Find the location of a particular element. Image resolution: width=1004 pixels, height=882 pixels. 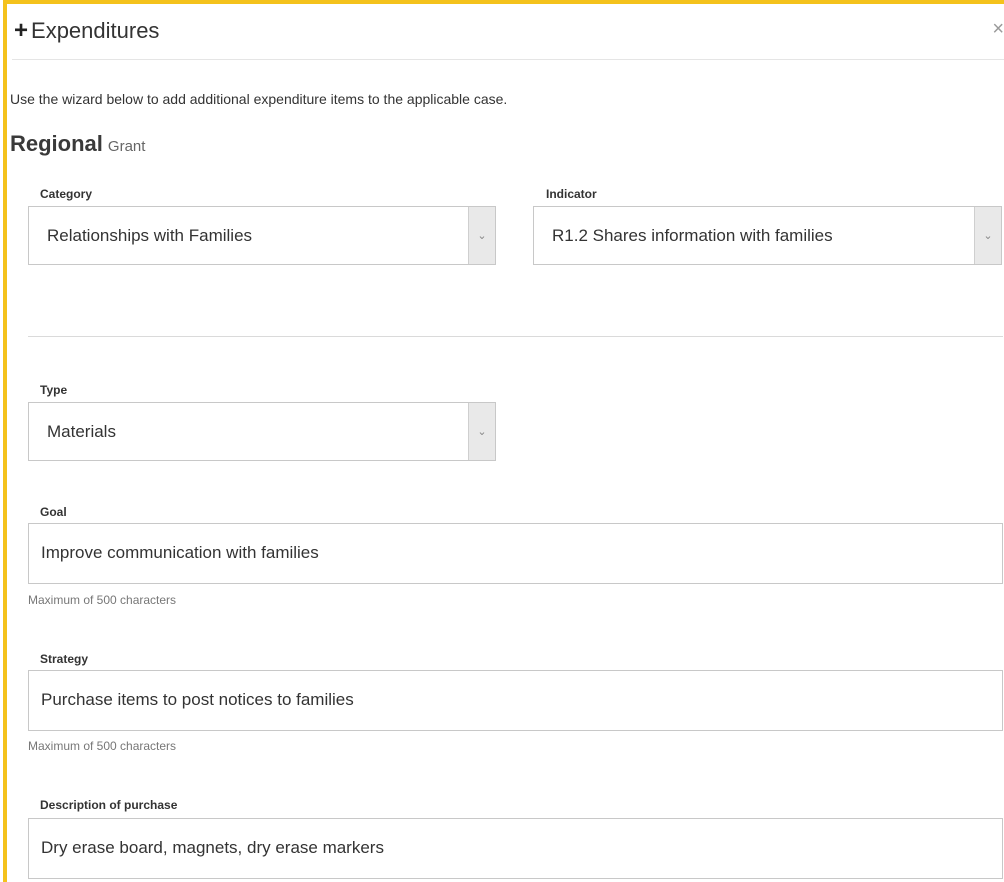

strategy-hint: Maximum of 500 characters is located at coordinates (102, 746).